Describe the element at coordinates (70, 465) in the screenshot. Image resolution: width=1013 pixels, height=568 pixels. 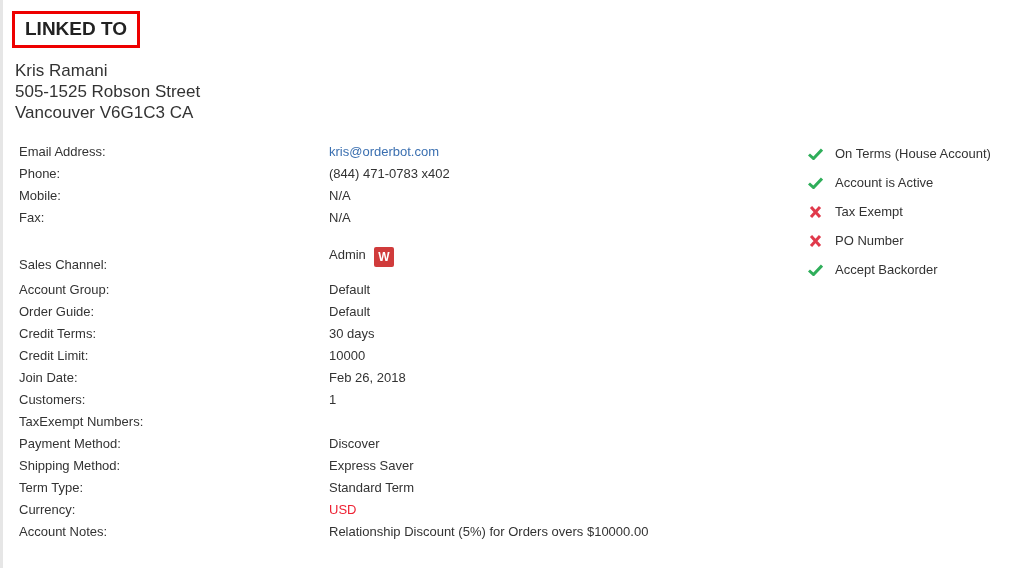
I see `field-label: Shipping Method:` at that location.